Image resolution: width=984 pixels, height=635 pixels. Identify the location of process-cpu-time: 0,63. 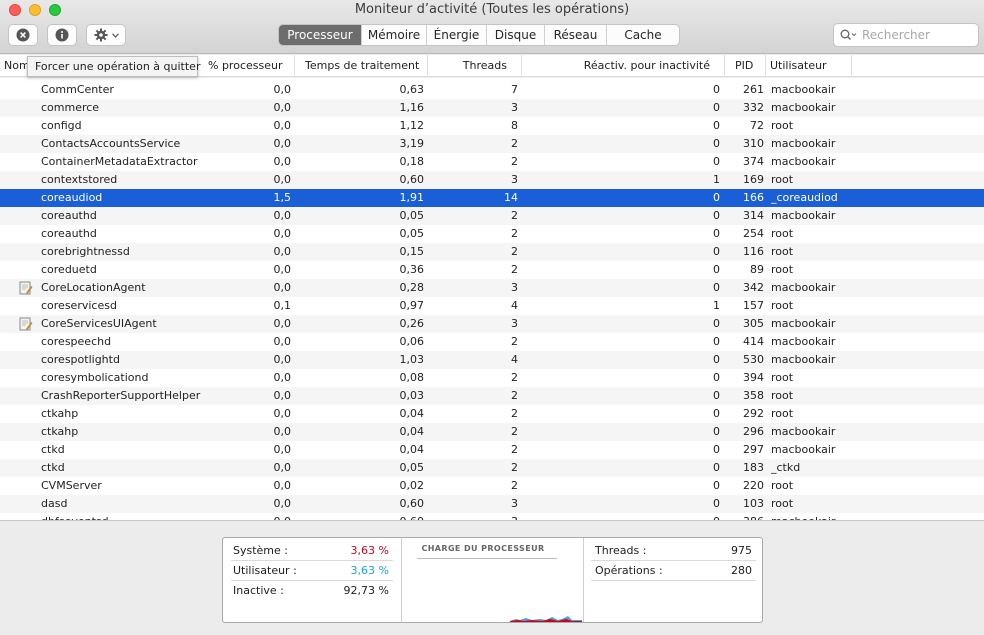
(412, 89).